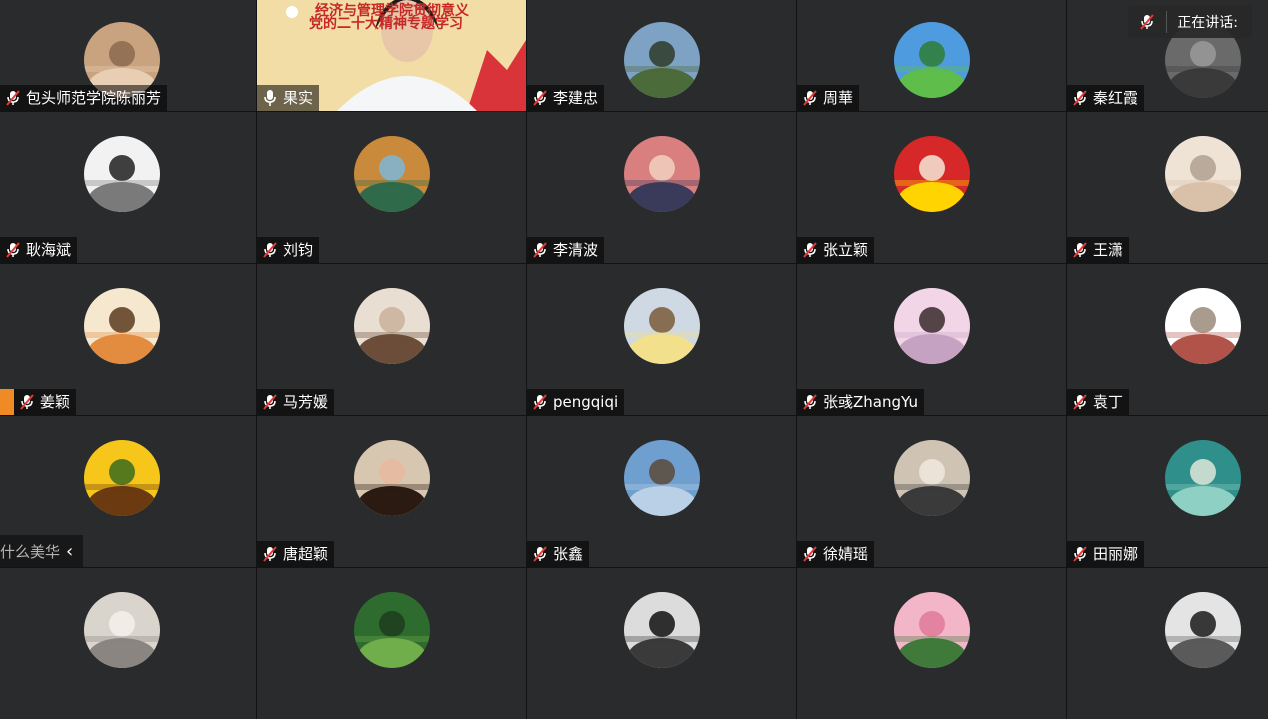  Describe the element at coordinates (1203, 478) in the screenshot. I see `teal-dandelion-avatar` at that location.